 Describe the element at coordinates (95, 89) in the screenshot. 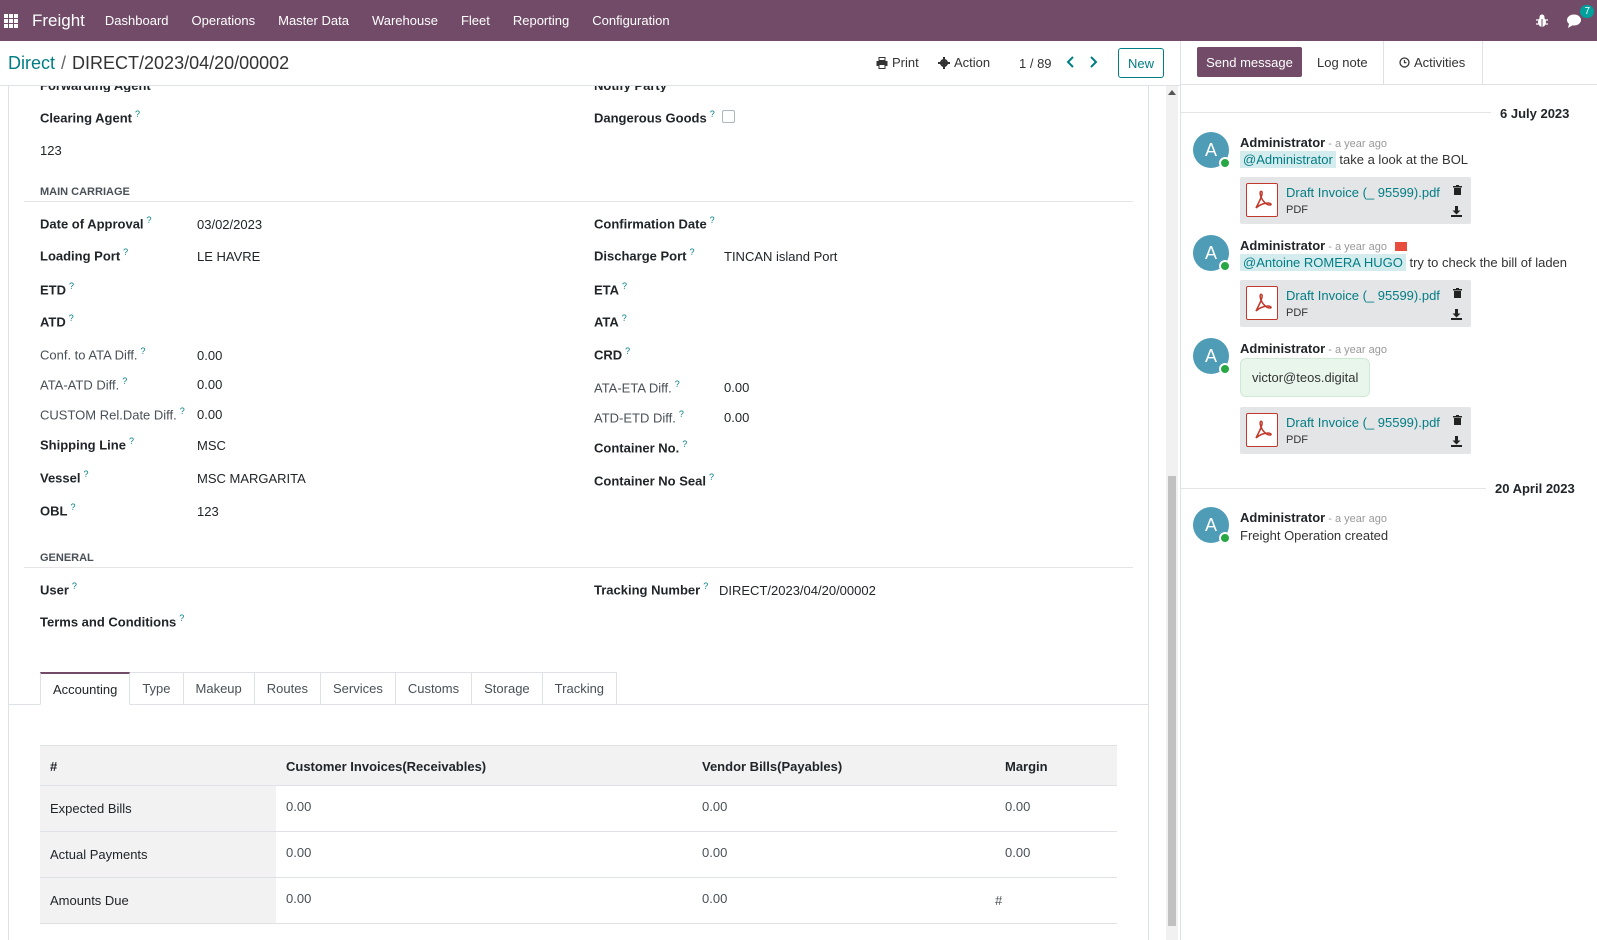

I see `forwarding-agent-label-cut: Forwarding Agent` at that location.